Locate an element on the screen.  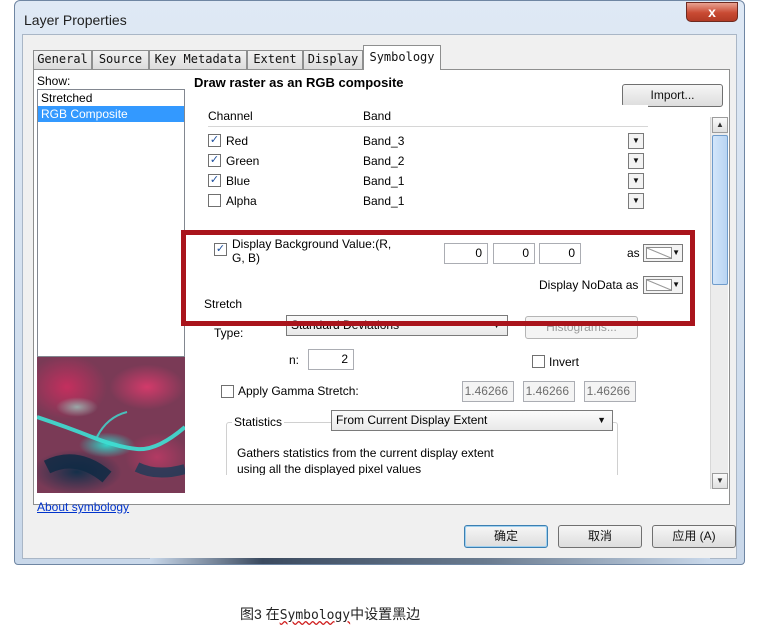
green-checkbox: ✓ is located at coordinates (214, 160).